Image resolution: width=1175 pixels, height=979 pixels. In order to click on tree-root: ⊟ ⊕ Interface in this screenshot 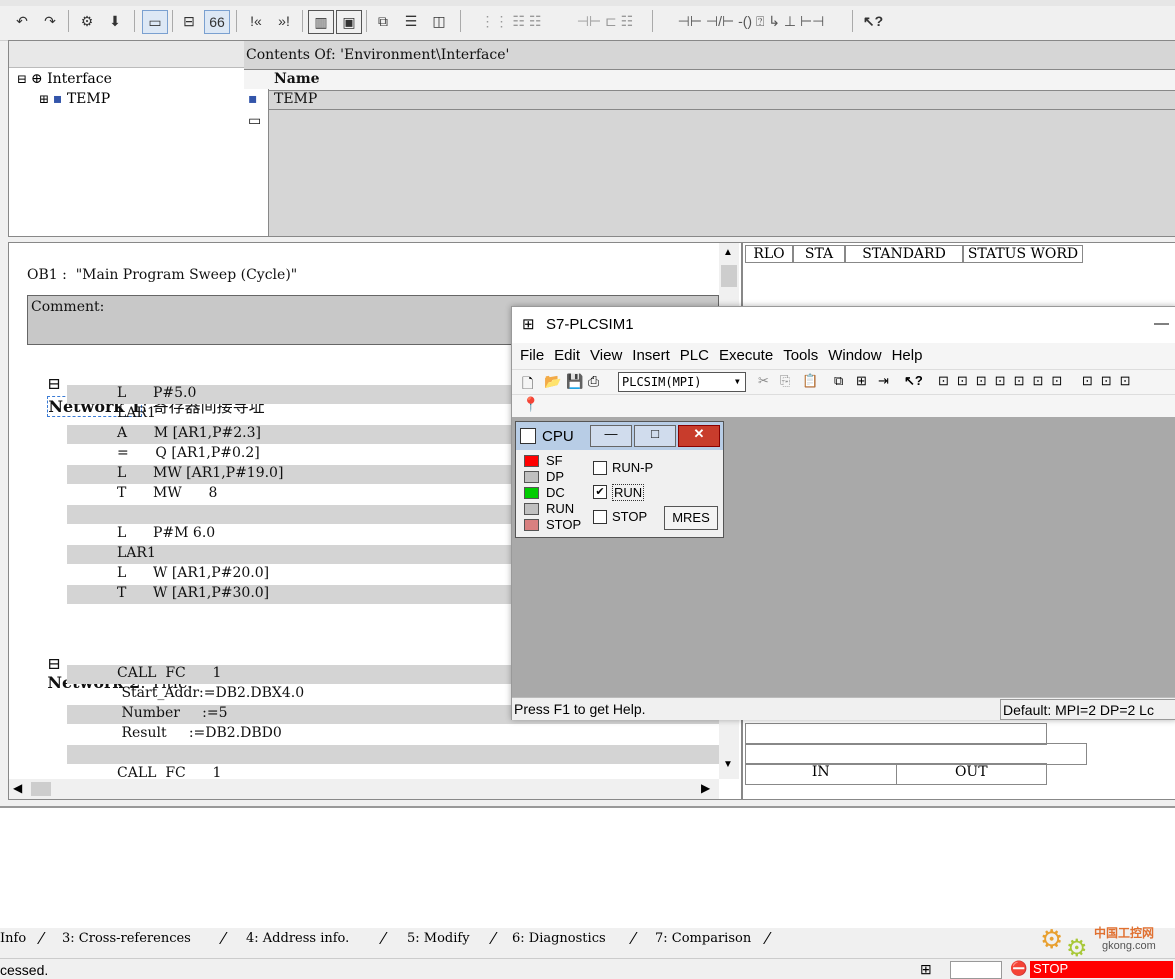, I will do `click(64, 79)`.